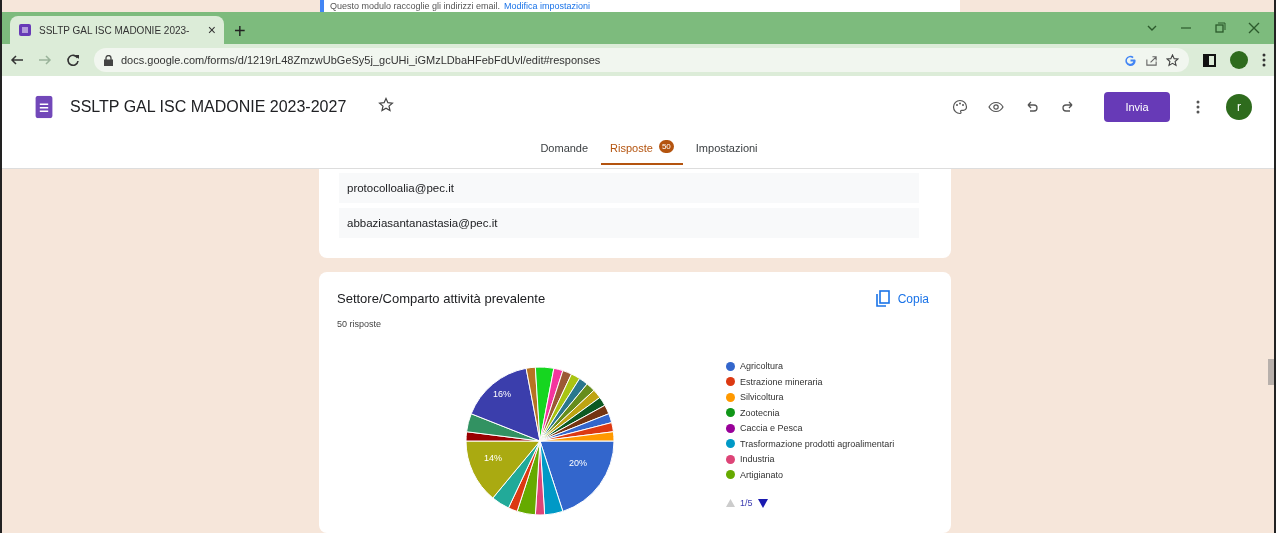 The height and width of the screenshot is (533, 1276). Describe the element at coordinates (360, 324) in the screenshot. I see `response-count: 50 risposte` at that location.